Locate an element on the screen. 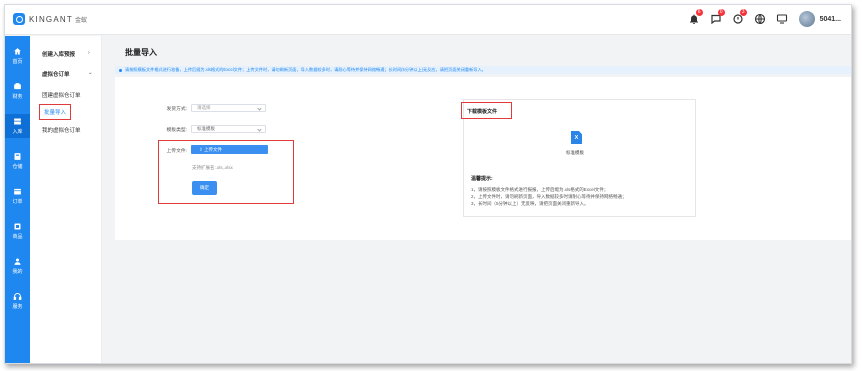  upload-file-label: 上传文件: is located at coordinates (176, 151).